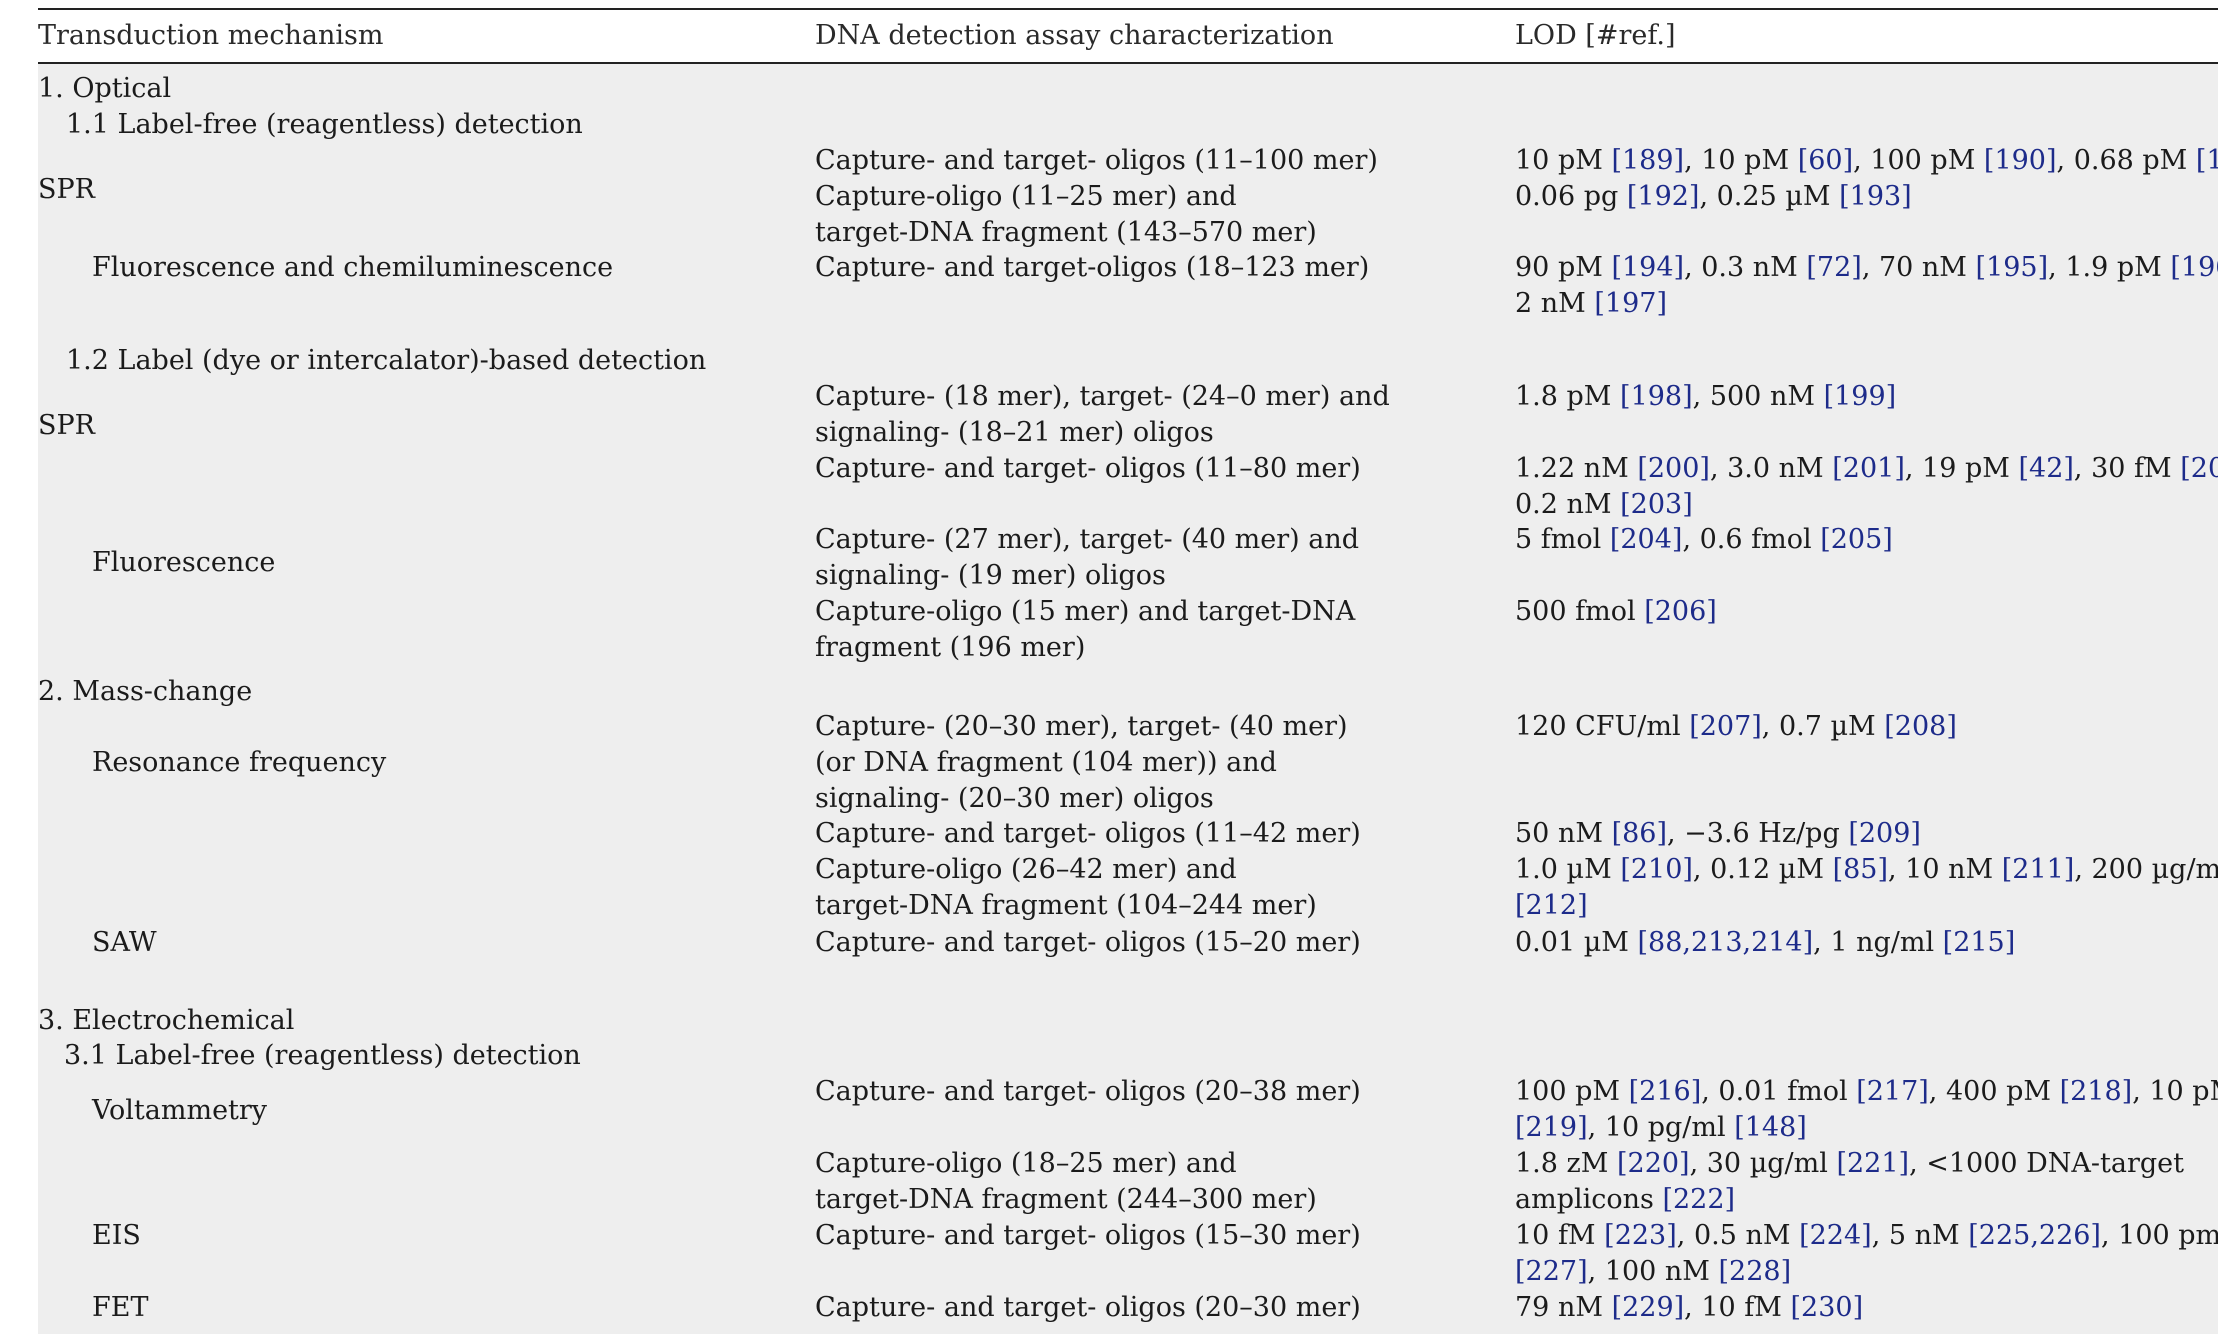 Image resolution: width=2218 pixels, height=1334 pixels. I want to click on lod-cell: 2 nM [197], so click(1591, 304).